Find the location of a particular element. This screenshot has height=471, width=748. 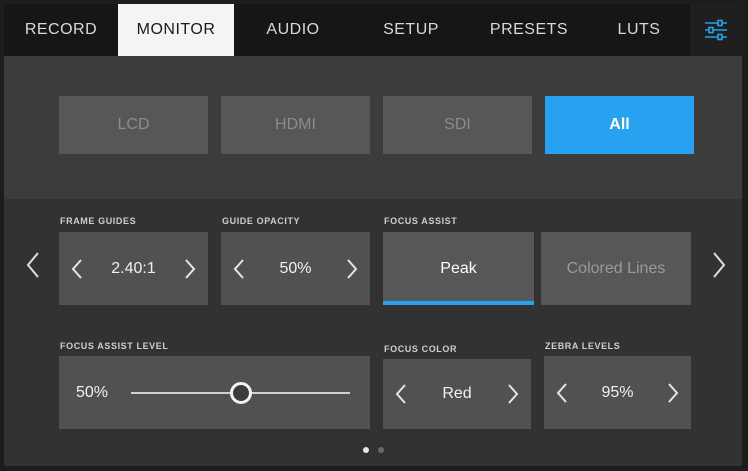

slider-thumb is located at coordinates (240, 392).